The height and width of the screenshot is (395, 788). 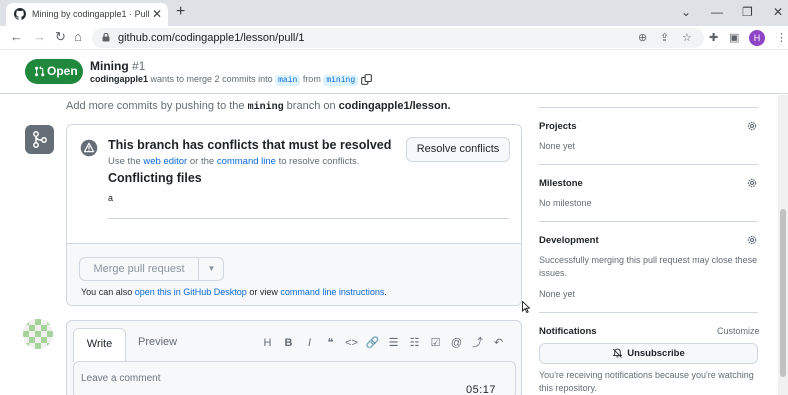 I want to click on divider, so click(x=308, y=218).